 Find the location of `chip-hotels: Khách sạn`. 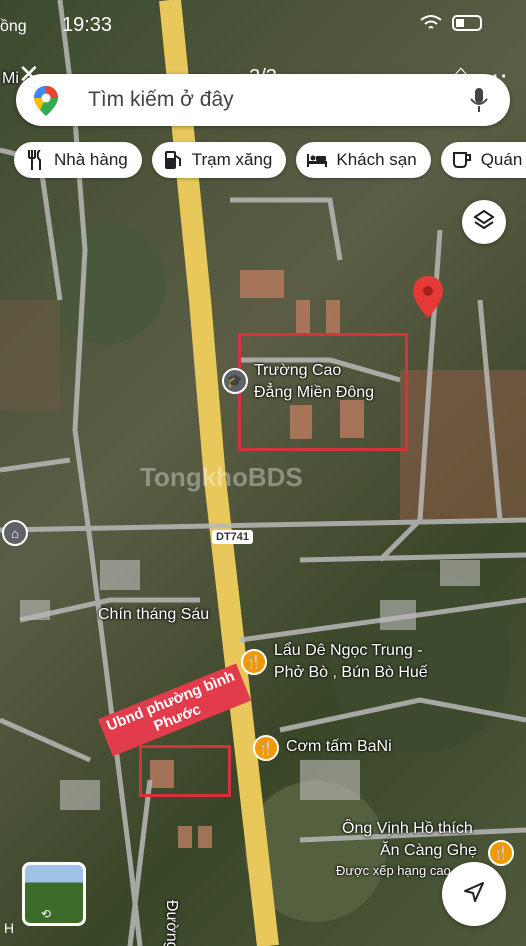

chip-hotels: Khách sạn is located at coordinates (363, 160).